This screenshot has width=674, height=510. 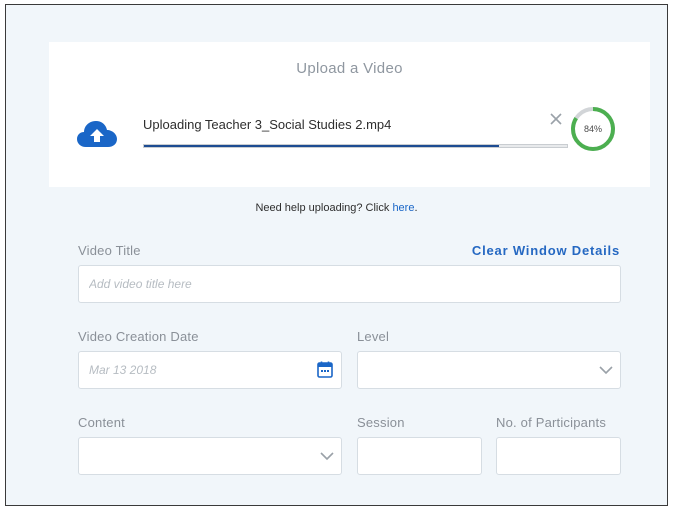 I want to click on close-icon, so click(x=556, y=119).